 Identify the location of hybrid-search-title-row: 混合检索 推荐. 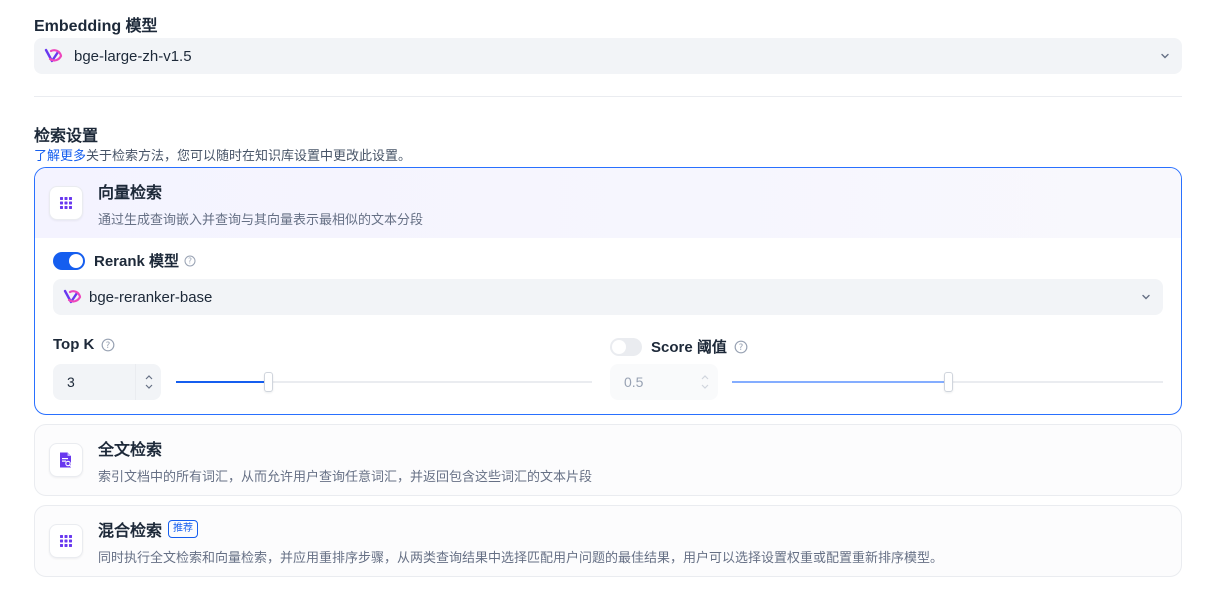
(520, 529).